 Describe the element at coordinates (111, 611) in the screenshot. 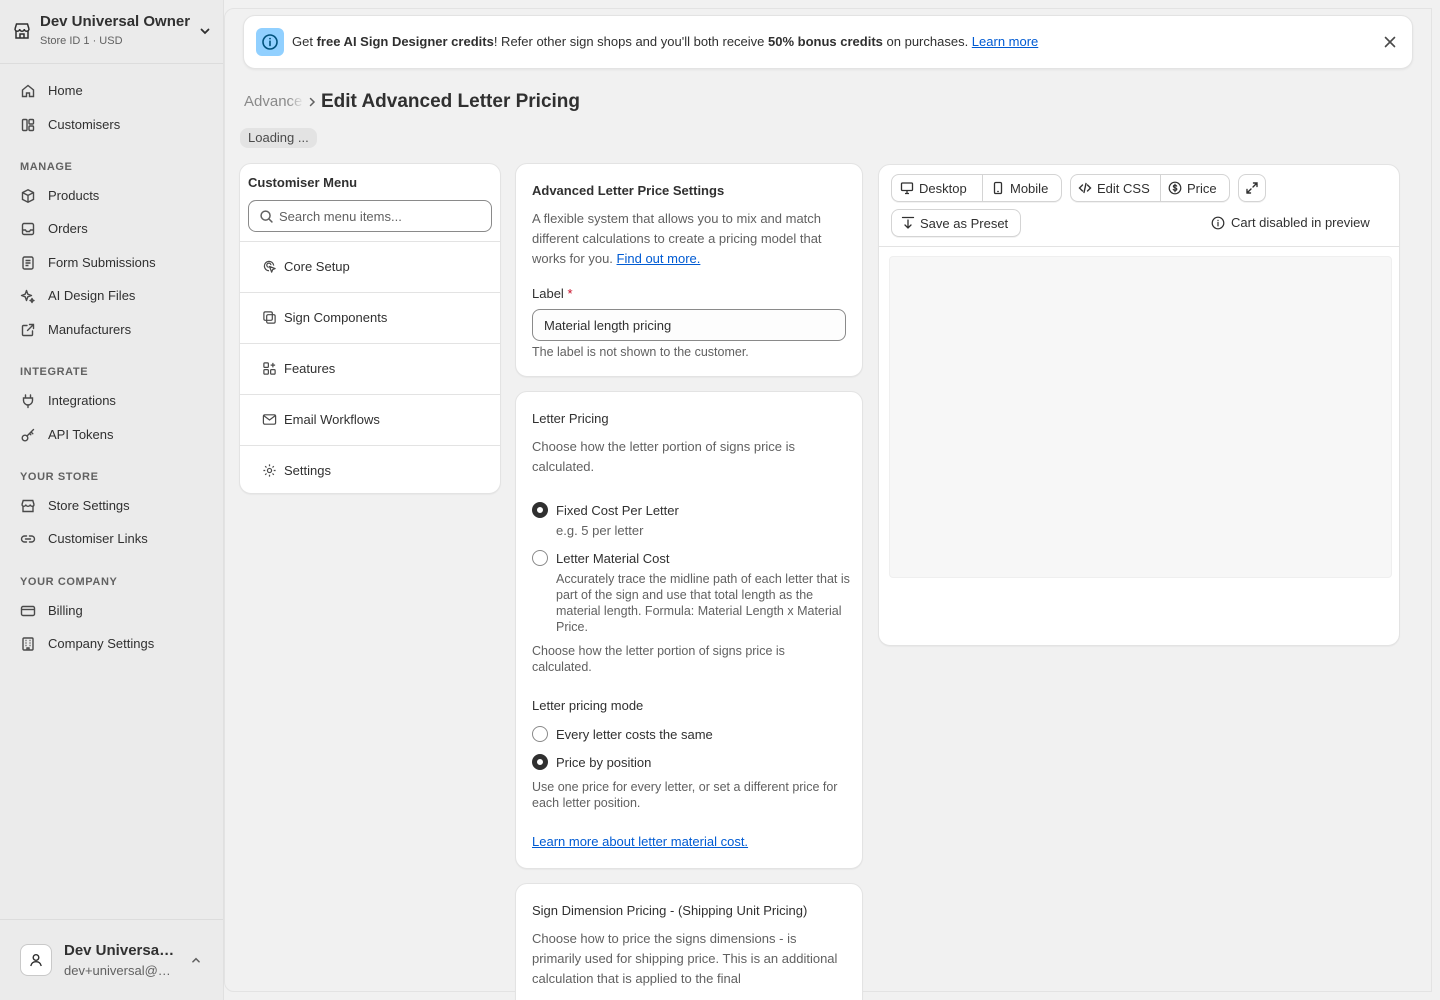

I see `nav-item-billing: Billing` at that location.